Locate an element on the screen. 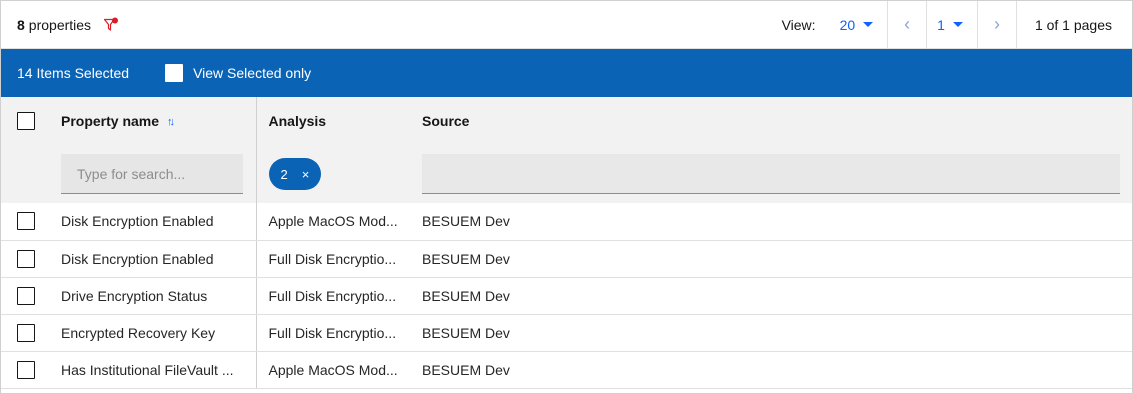 This screenshot has height=394, width=1133. filter-remove-icon is located at coordinates (111, 25).